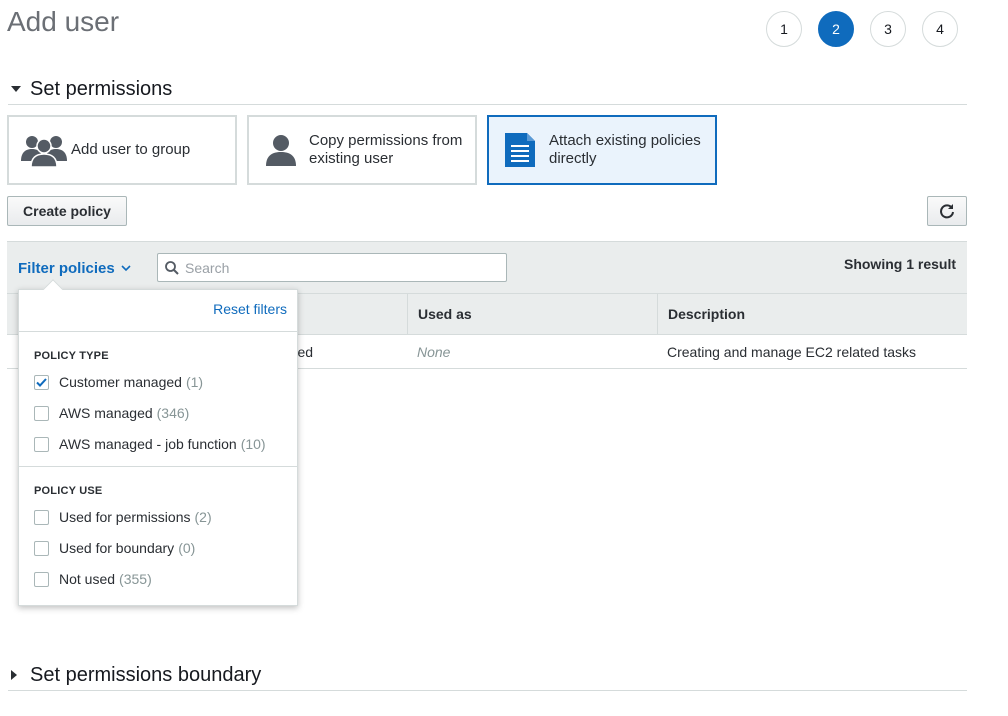  Describe the element at coordinates (888, 29) in the screenshot. I see `step-3: 3` at that location.